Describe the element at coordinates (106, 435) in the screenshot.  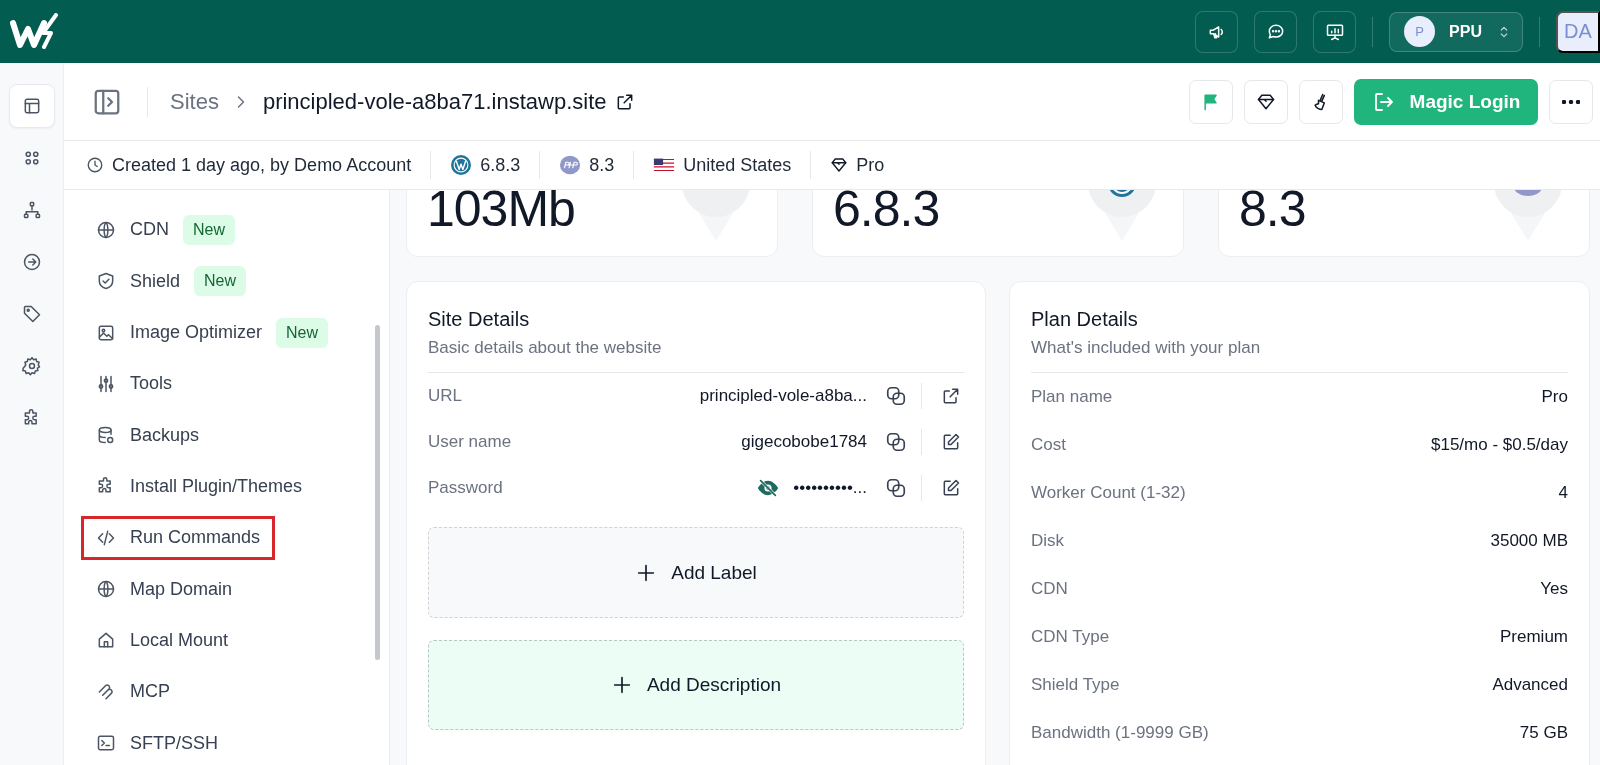
I see `database-icon` at that location.